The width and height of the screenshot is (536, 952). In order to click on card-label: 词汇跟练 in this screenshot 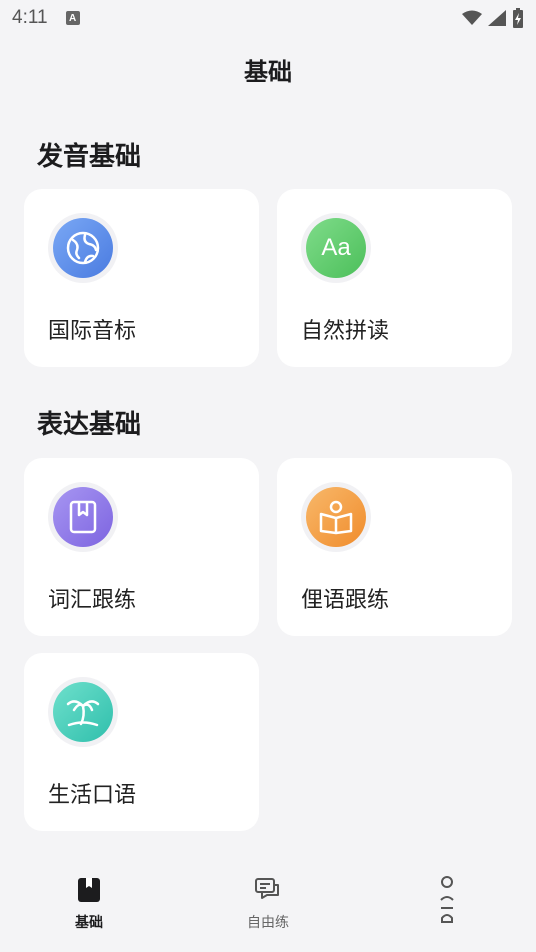, I will do `click(92, 600)`.